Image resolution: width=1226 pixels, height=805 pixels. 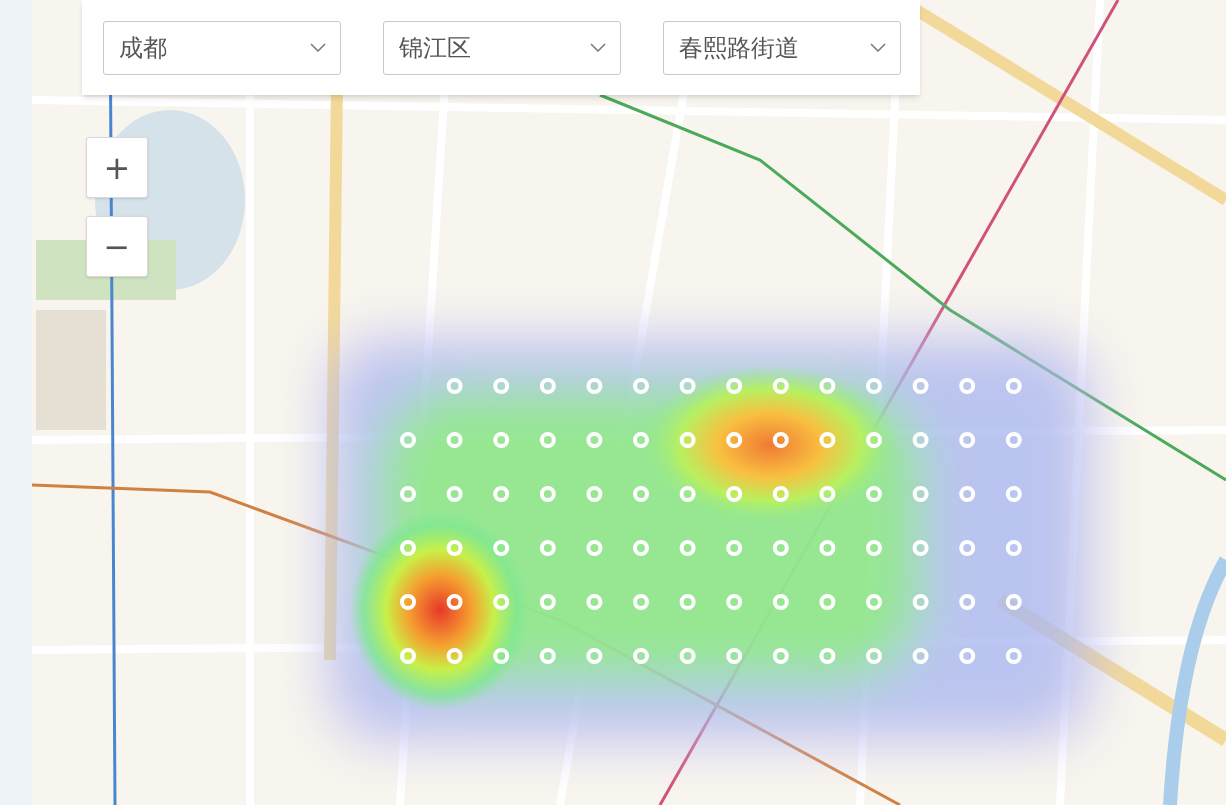 What do you see at coordinates (117, 167) in the screenshot?
I see `zoom-in-button: +` at bounding box center [117, 167].